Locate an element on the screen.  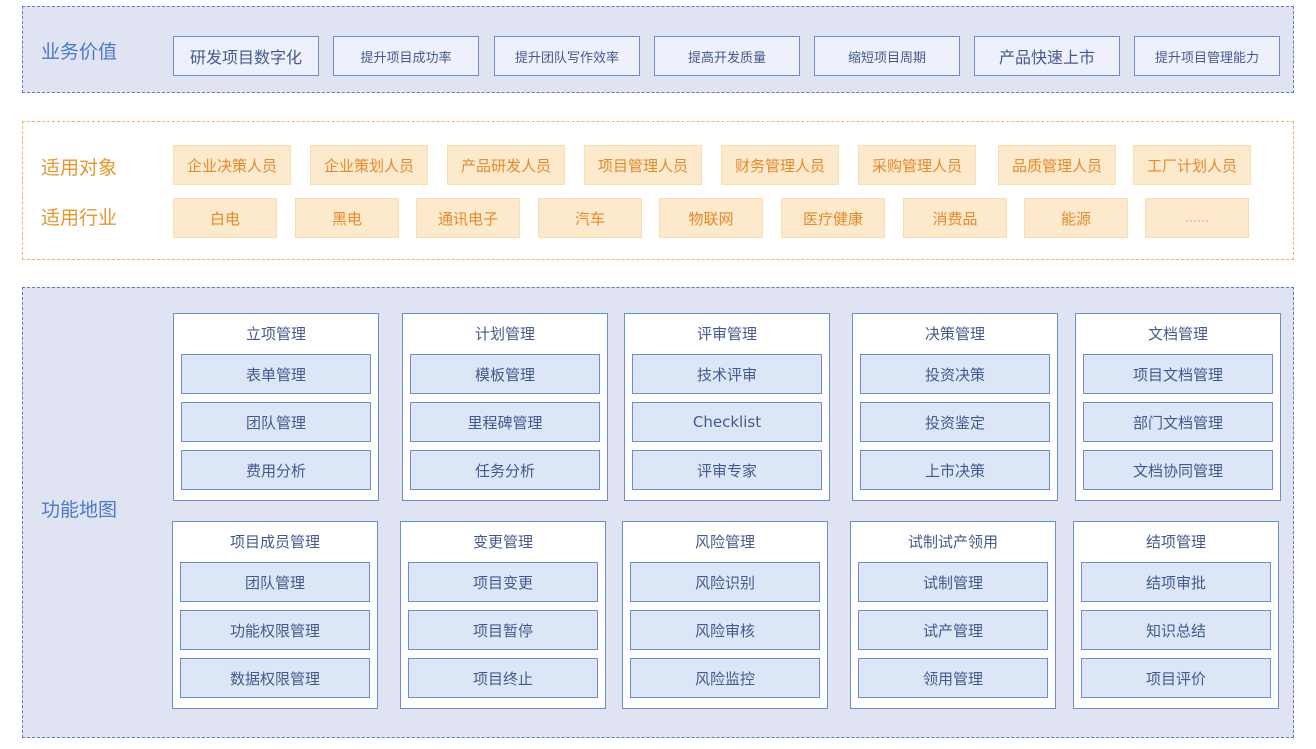
function-card-title: 风险管理 is located at coordinates (724, 542).